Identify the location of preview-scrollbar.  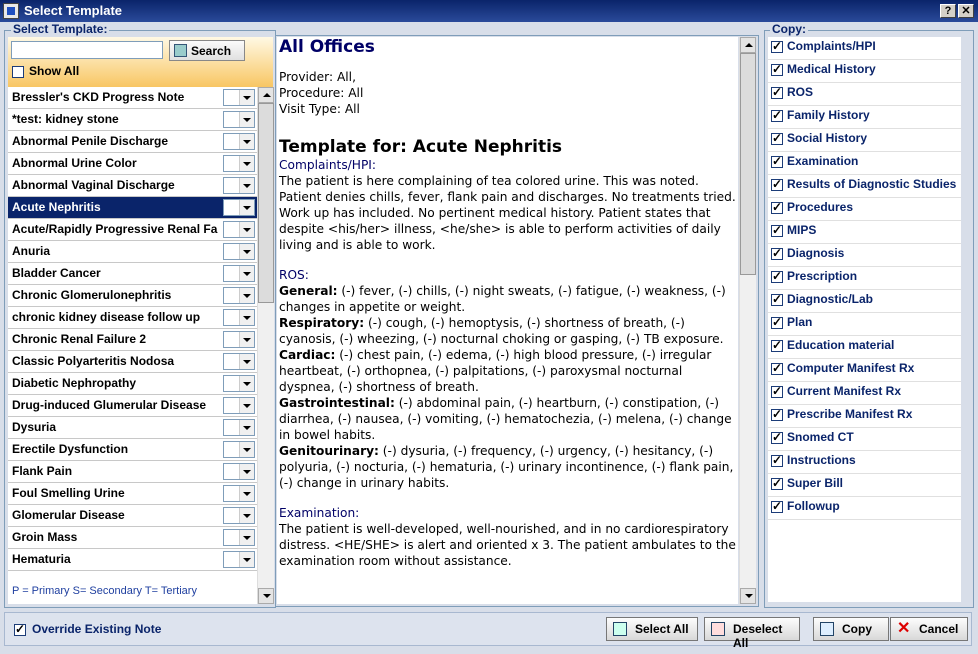
(747, 320).